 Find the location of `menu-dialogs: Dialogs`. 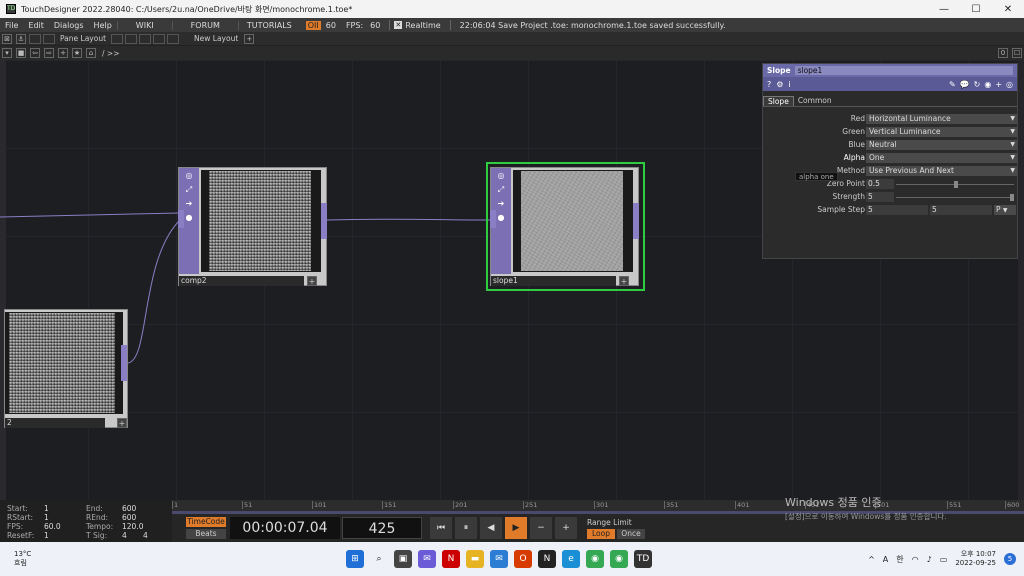

menu-dialogs: Dialogs is located at coordinates (69, 25).